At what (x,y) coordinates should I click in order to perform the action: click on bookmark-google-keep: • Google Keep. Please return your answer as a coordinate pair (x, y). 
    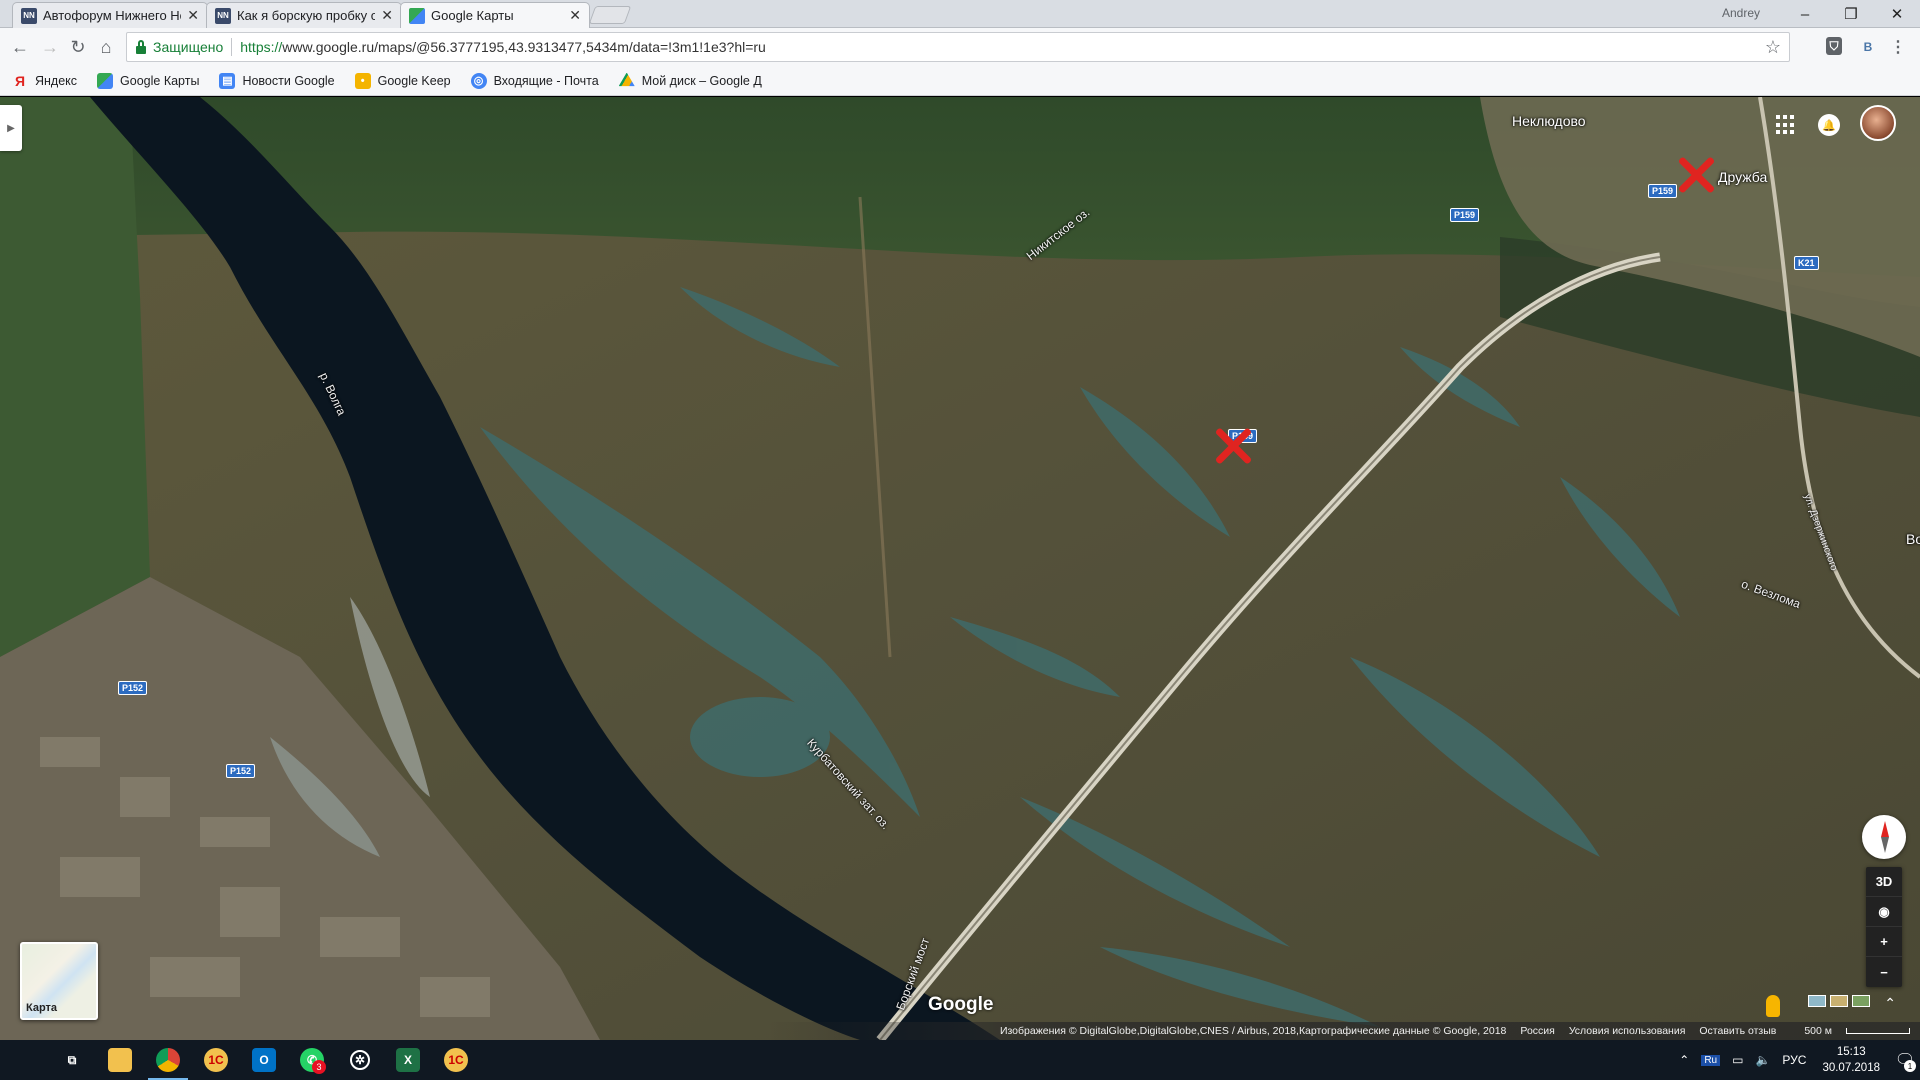
    Looking at the image, I should click on (402, 80).